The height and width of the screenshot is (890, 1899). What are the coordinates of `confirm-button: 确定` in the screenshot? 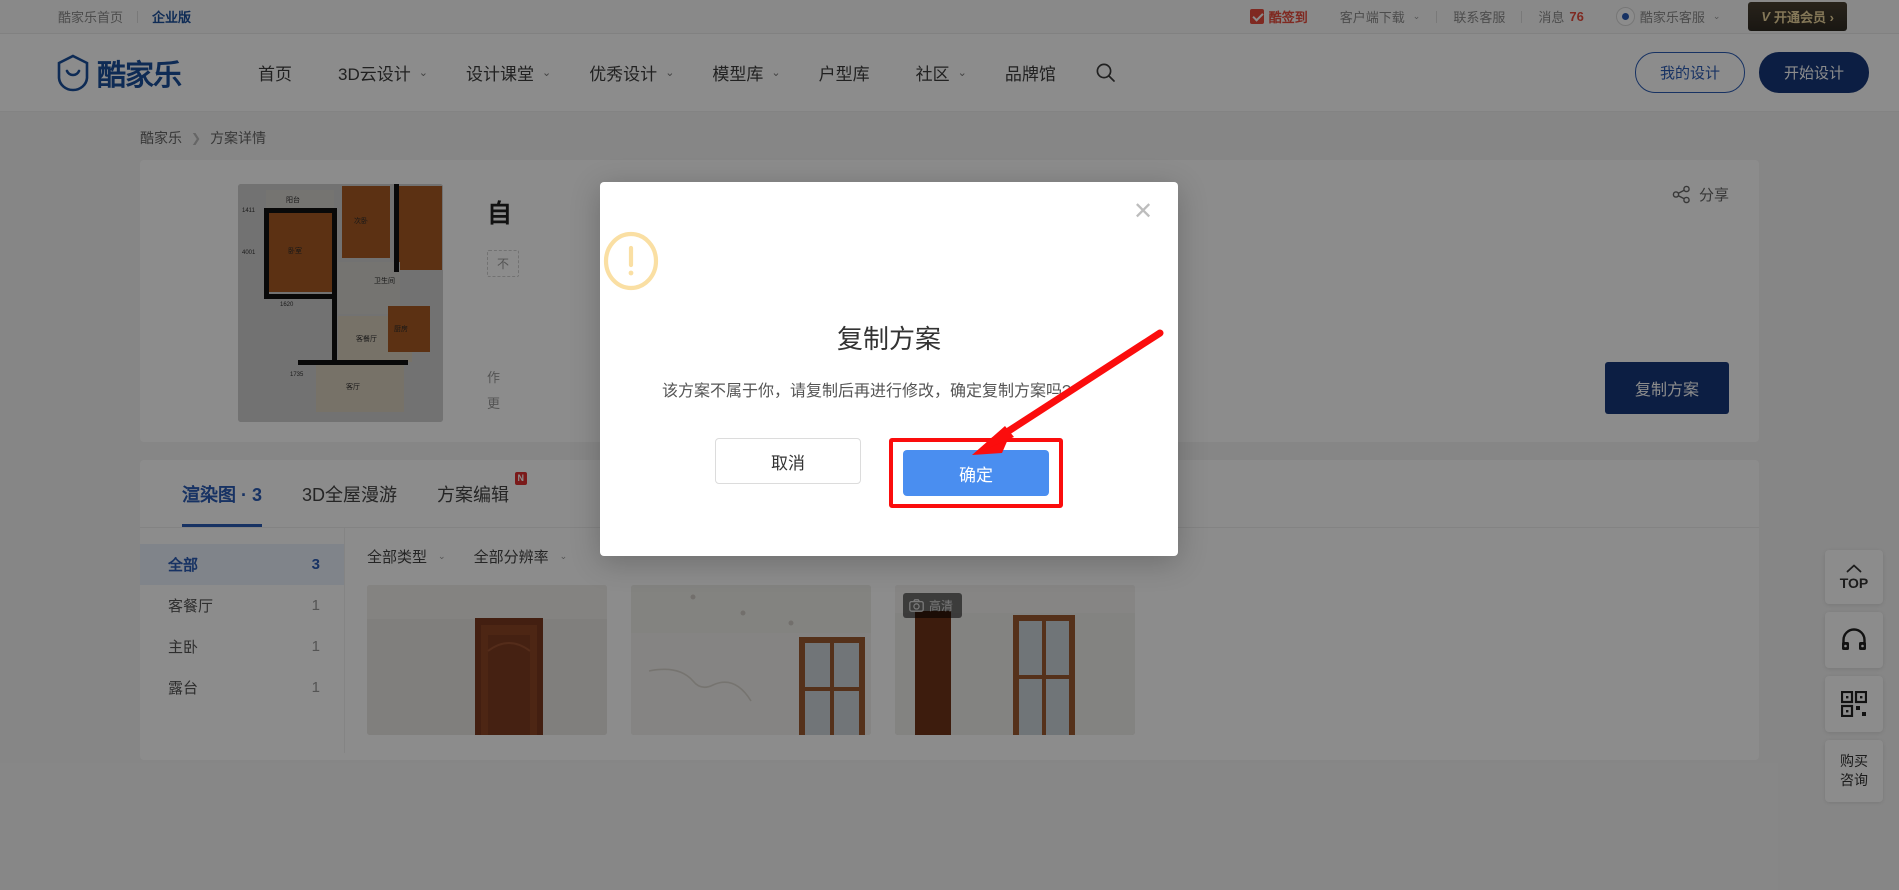 It's located at (976, 473).